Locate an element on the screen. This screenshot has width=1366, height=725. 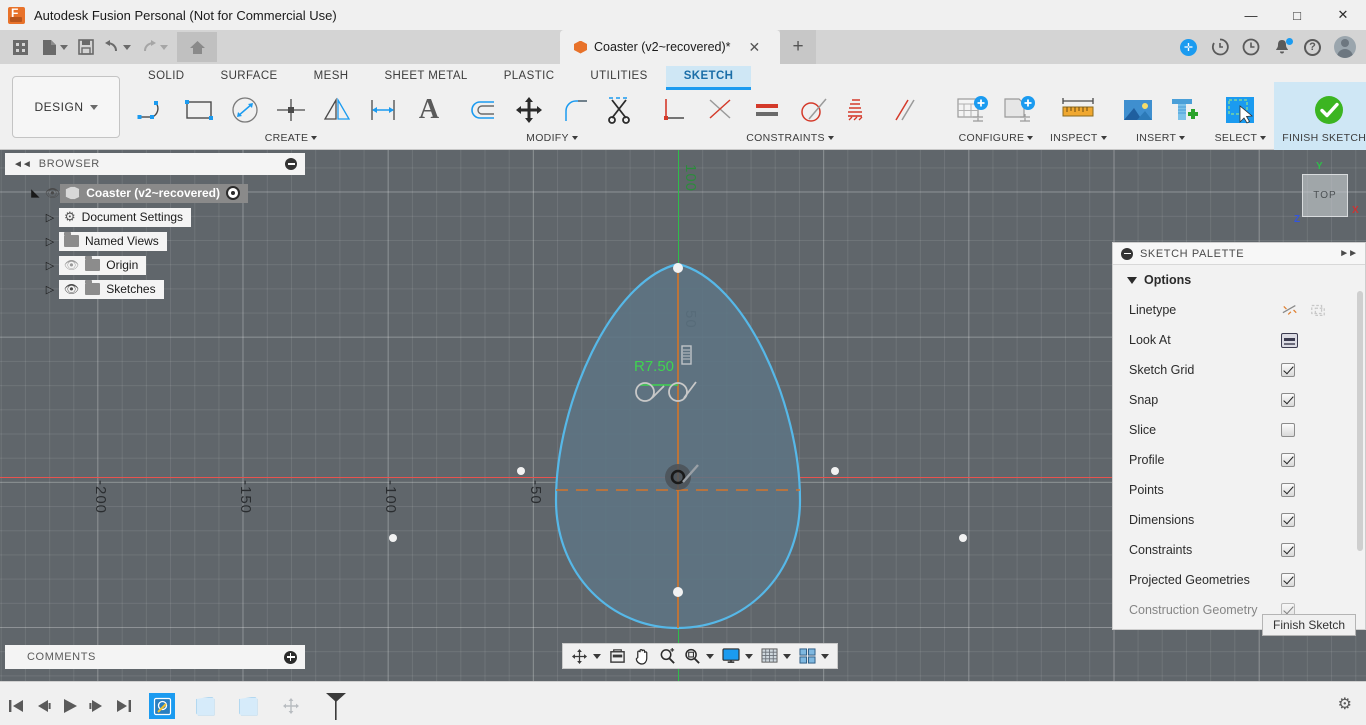
timeline-settings-gear-icon: ⚙ is located at coordinates (1345, 704).